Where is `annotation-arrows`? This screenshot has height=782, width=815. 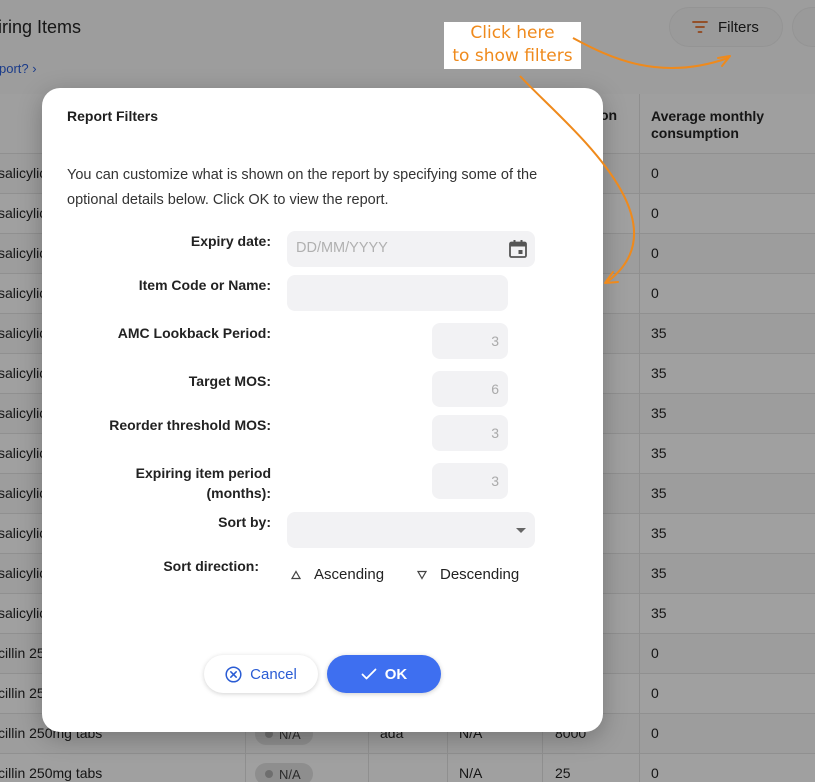 annotation-arrows is located at coordinates (625, 160).